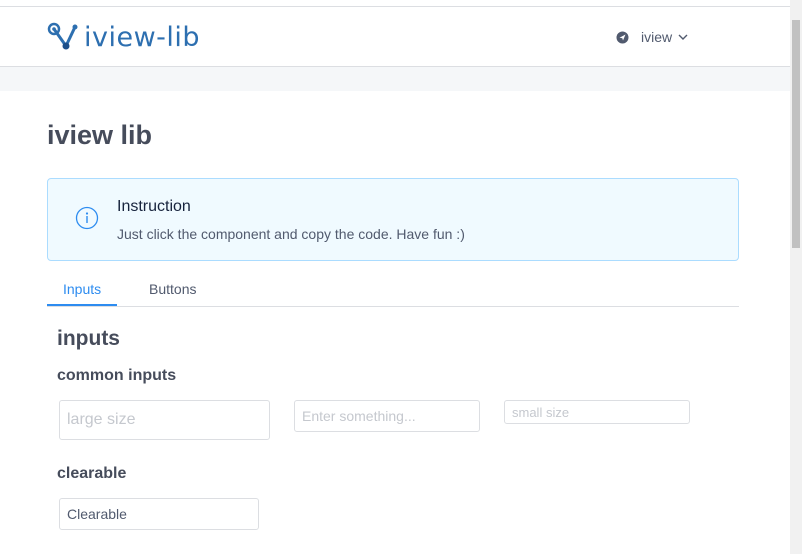 This screenshot has width=802, height=554. What do you see at coordinates (393, 290) in the screenshot?
I see `tab-bar: Inputs Buttons` at bounding box center [393, 290].